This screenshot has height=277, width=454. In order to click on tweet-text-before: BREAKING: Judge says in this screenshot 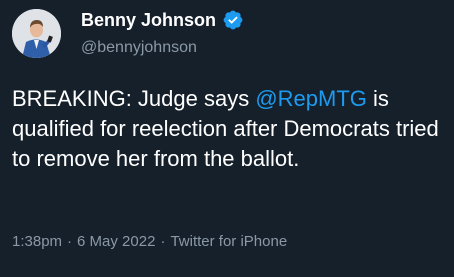, I will do `click(134, 98)`.